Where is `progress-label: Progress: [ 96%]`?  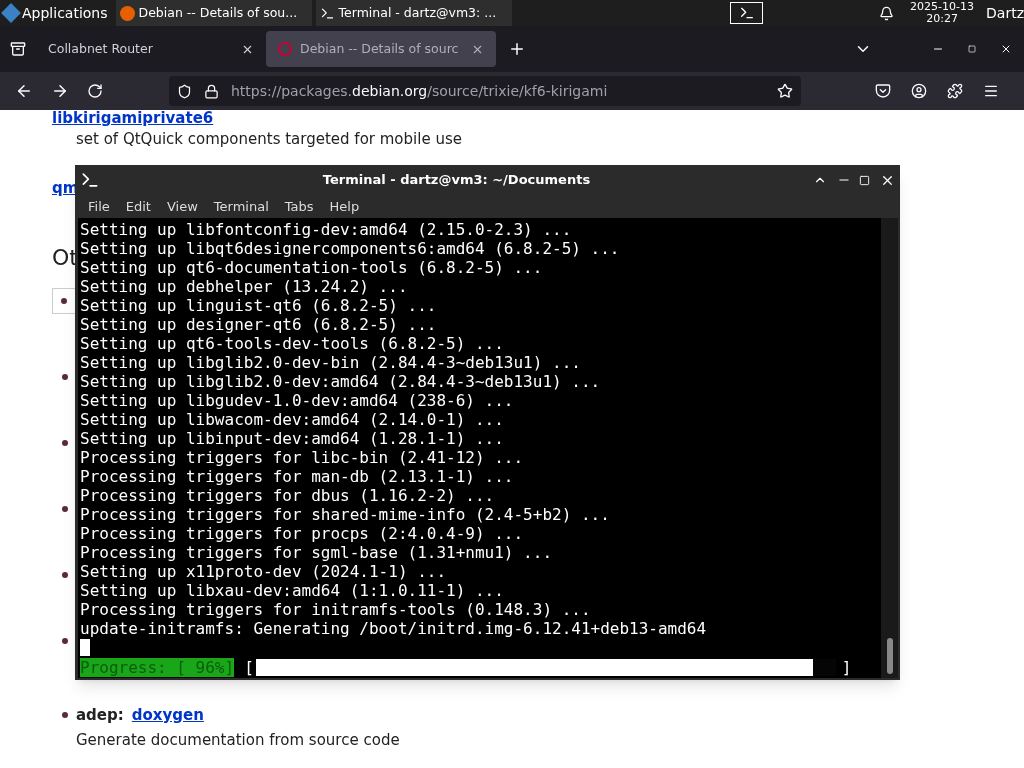 progress-label: Progress: [ 96%] is located at coordinates (157, 667).